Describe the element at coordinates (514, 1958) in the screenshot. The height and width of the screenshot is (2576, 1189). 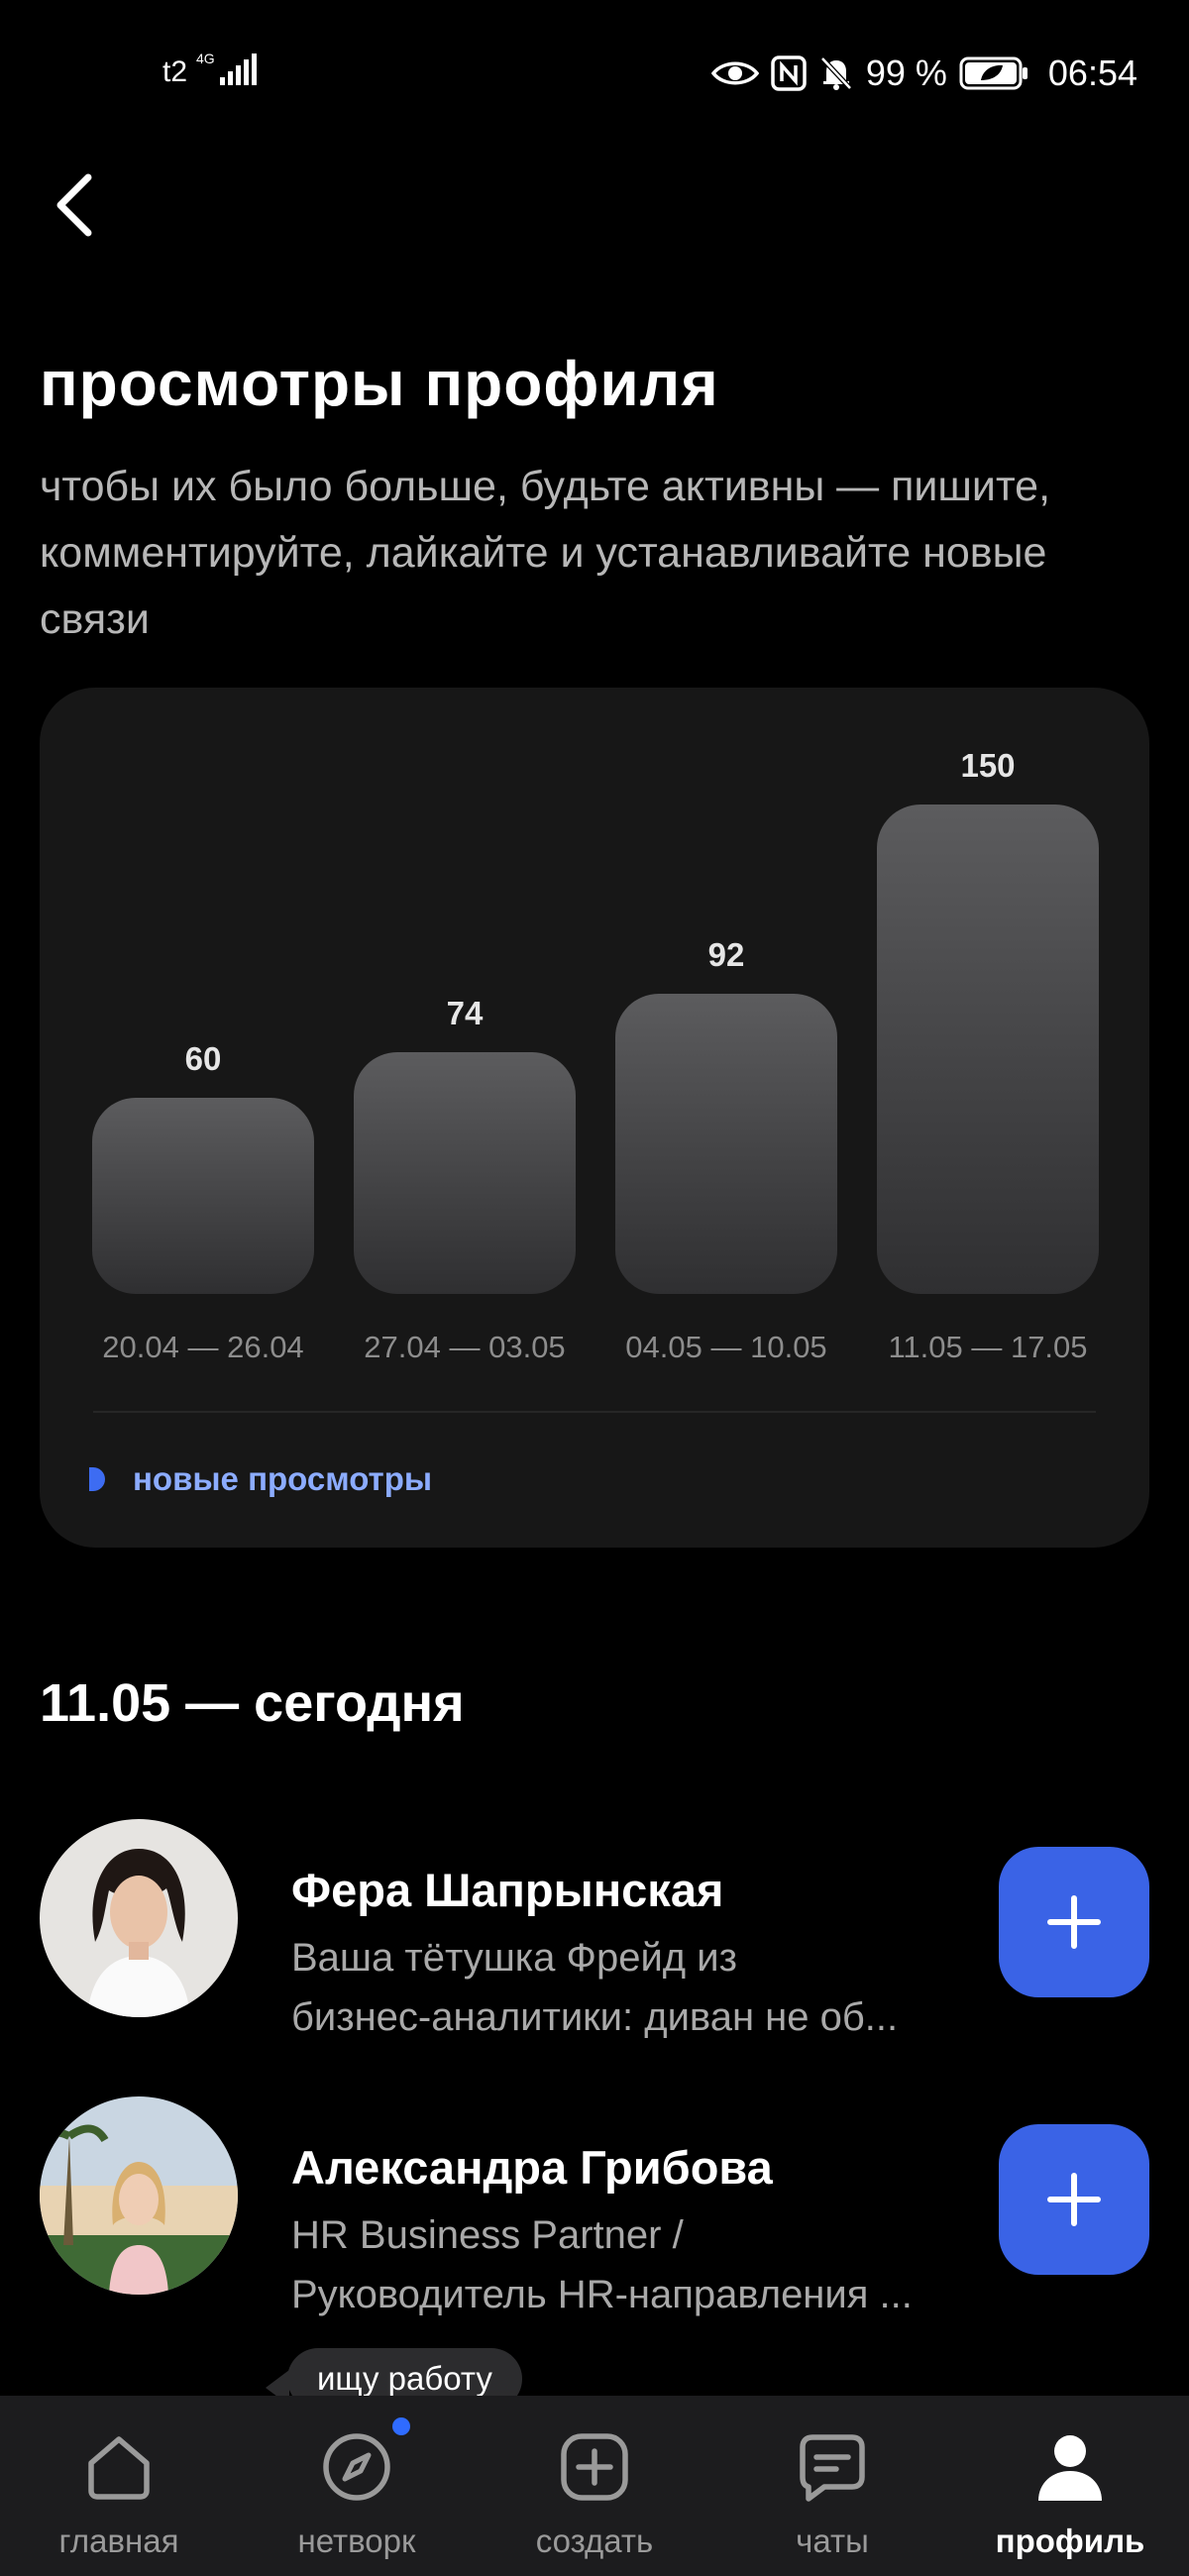
I see `viewer-description-line: Ваша тётушка Фрейд из` at that location.